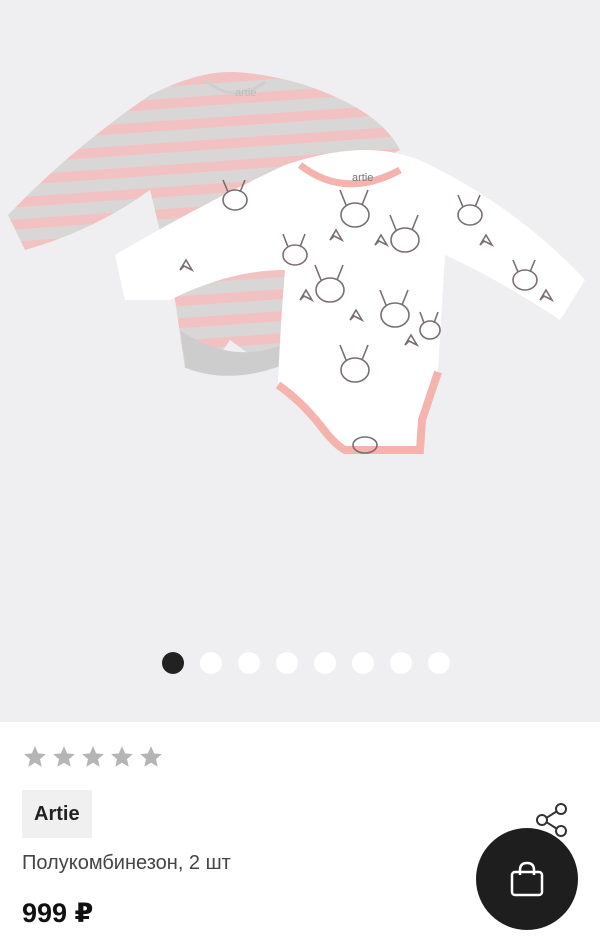 The width and height of the screenshot is (600, 951). I want to click on brand-link: Artie, so click(57, 814).